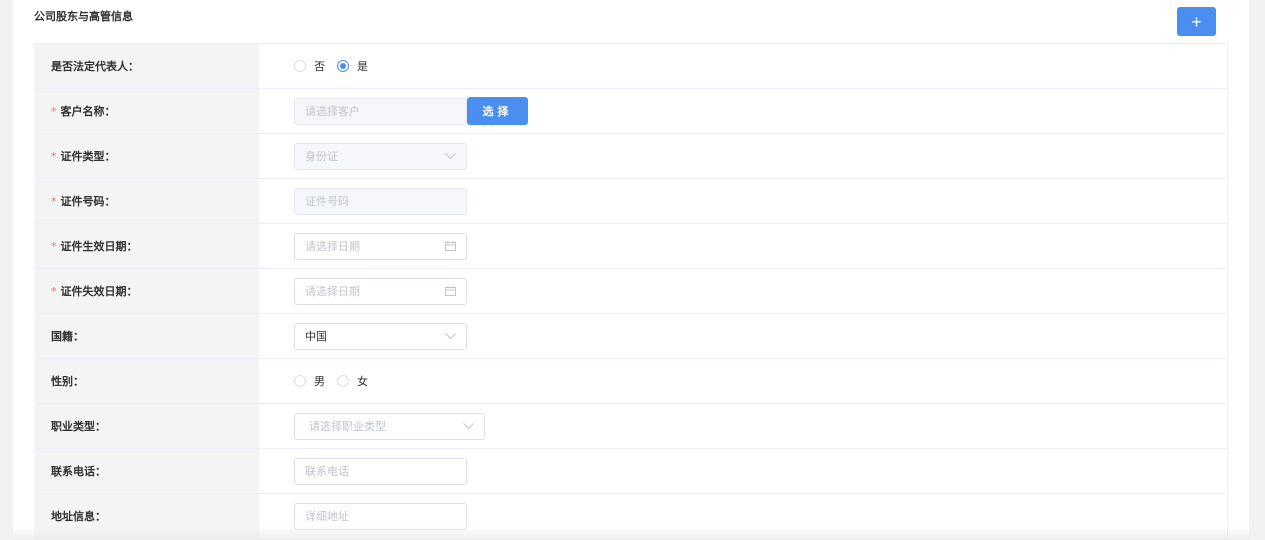 The height and width of the screenshot is (540, 1265). Describe the element at coordinates (380, 291) in the screenshot. I see `id-end-date-picker: 请选择日期` at that location.